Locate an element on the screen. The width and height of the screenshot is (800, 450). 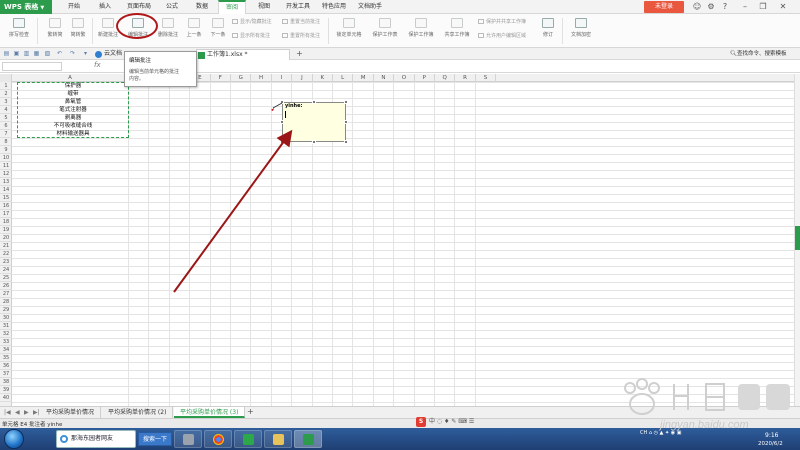
column-header-i: I is located at coordinates (282, 78).